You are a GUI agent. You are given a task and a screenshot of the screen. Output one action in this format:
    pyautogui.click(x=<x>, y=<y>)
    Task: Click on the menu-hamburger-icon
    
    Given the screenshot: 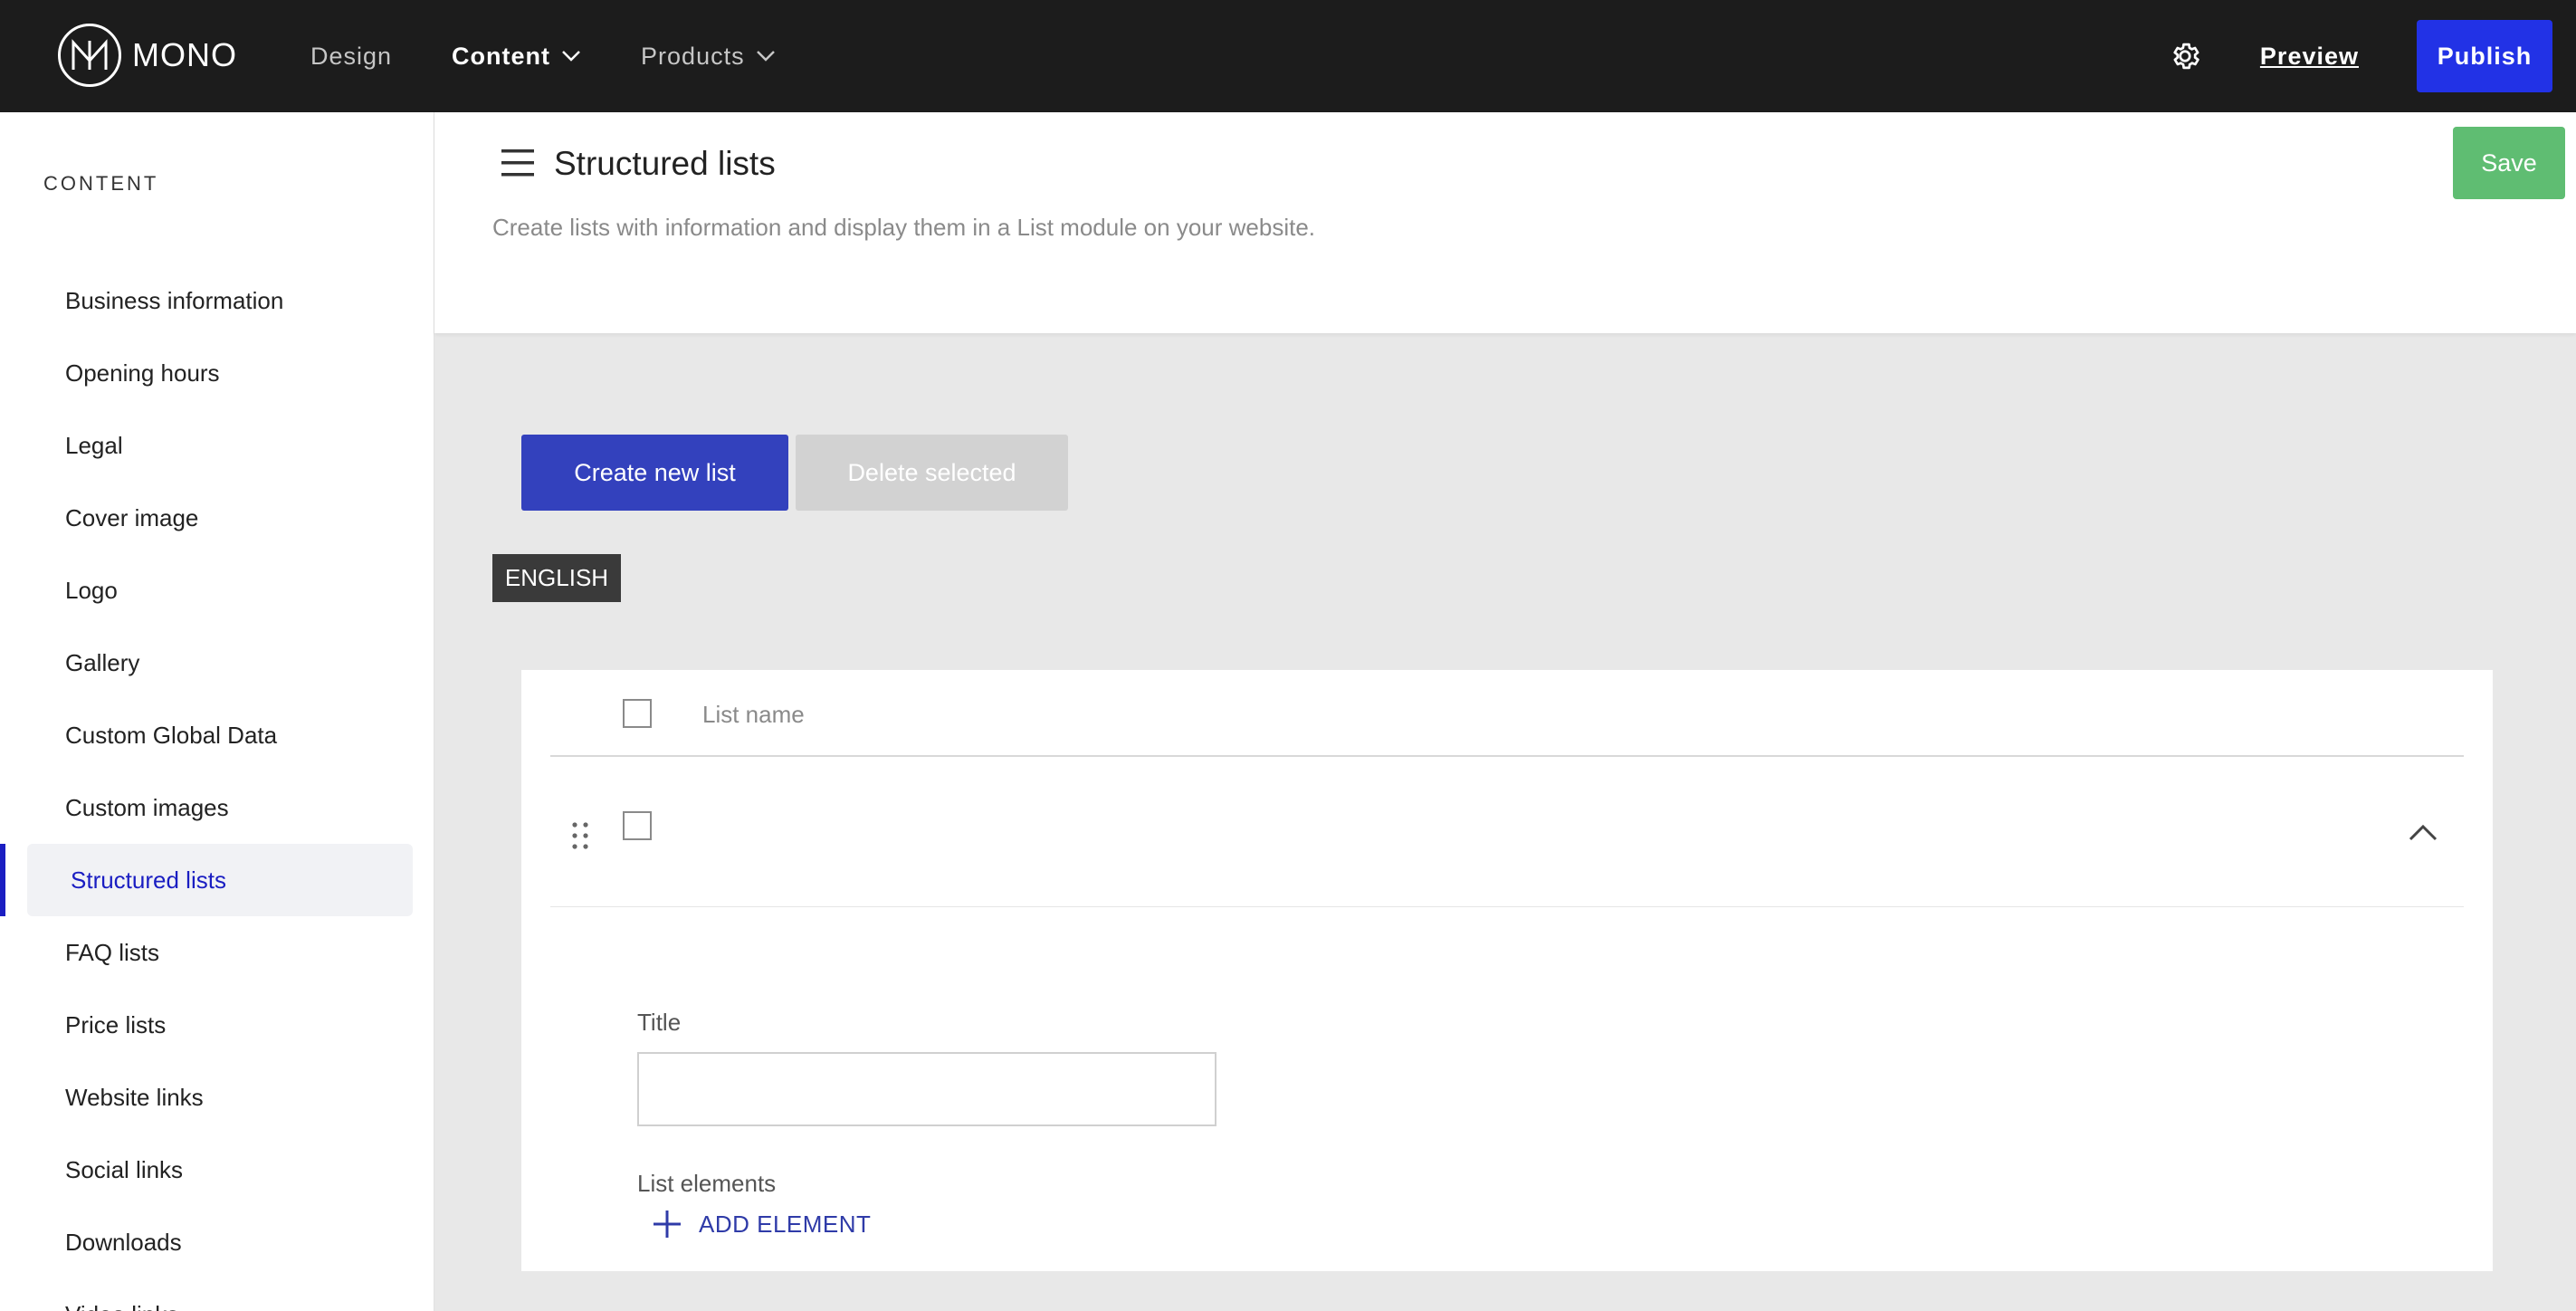 What is the action you would take?
    pyautogui.click(x=518, y=163)
    